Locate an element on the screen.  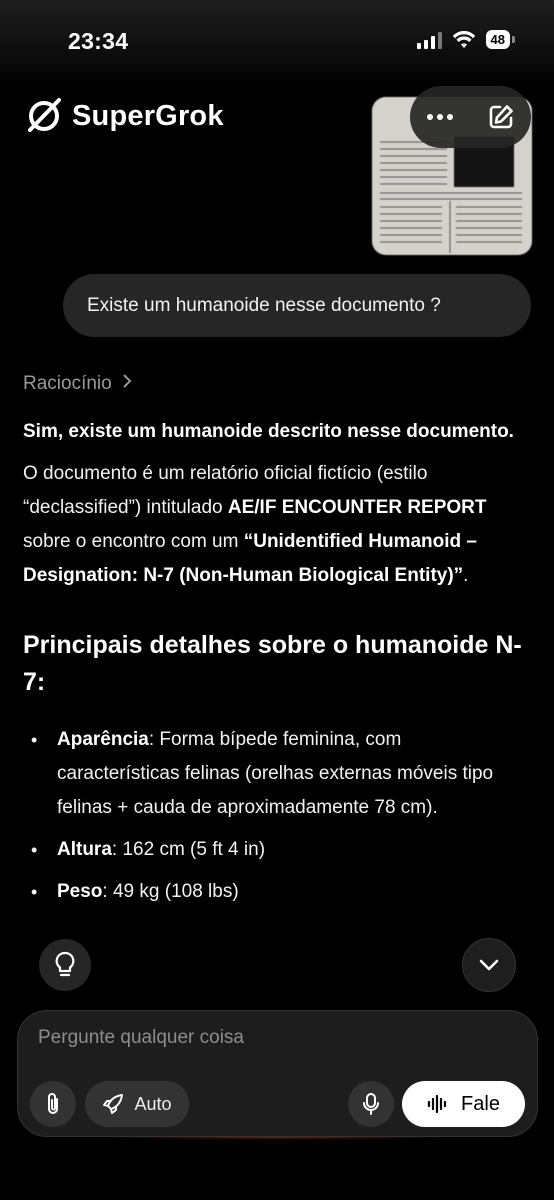
microphone-button is located at coordinates (371, 1104).